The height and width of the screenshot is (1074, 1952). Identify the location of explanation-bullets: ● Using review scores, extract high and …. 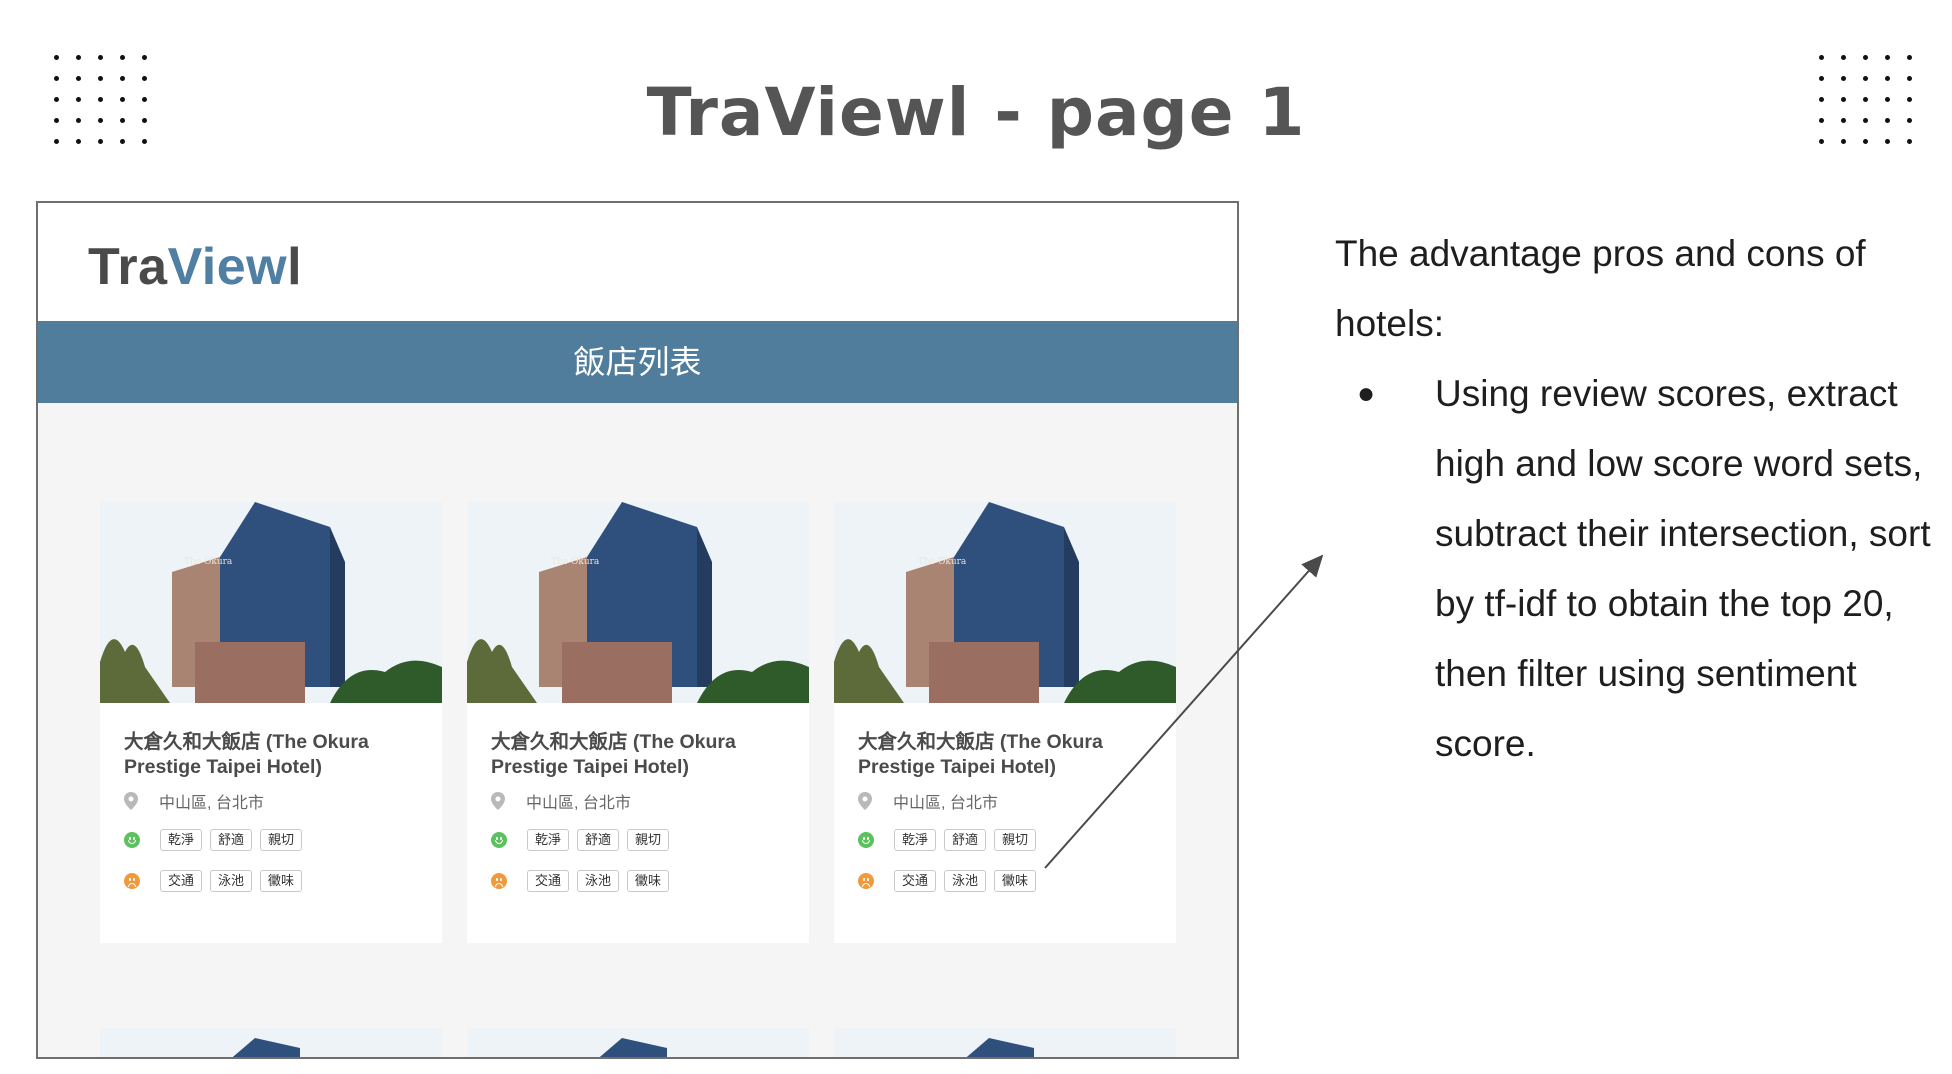
(1635, 569).